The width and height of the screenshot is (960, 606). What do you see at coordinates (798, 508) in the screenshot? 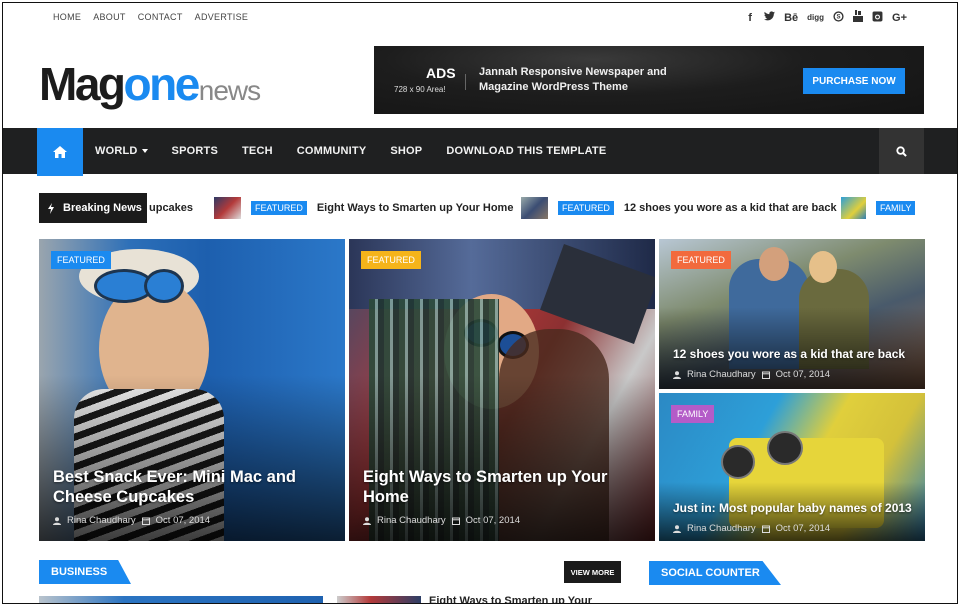
I see `card-title: Just in: Most popular baby names of 2013` at bounding box center [798, 508].